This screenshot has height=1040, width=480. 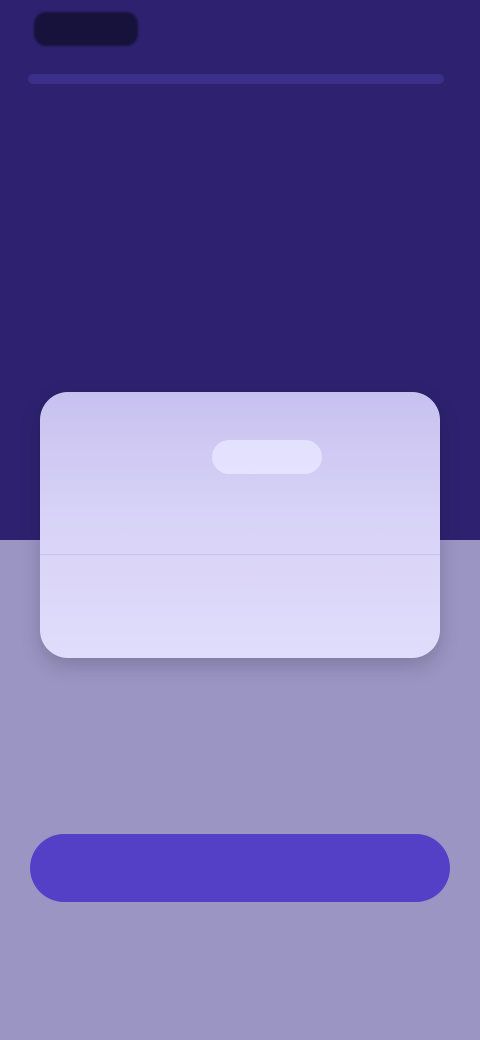 I want to click on secondary-link, so click(x=240, y=954).